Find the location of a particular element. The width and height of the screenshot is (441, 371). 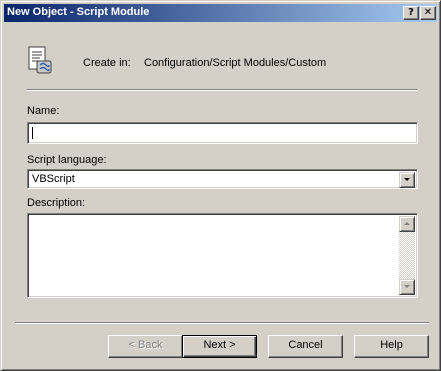

script-language-value: VBScript is located at coordinates (53, 179).